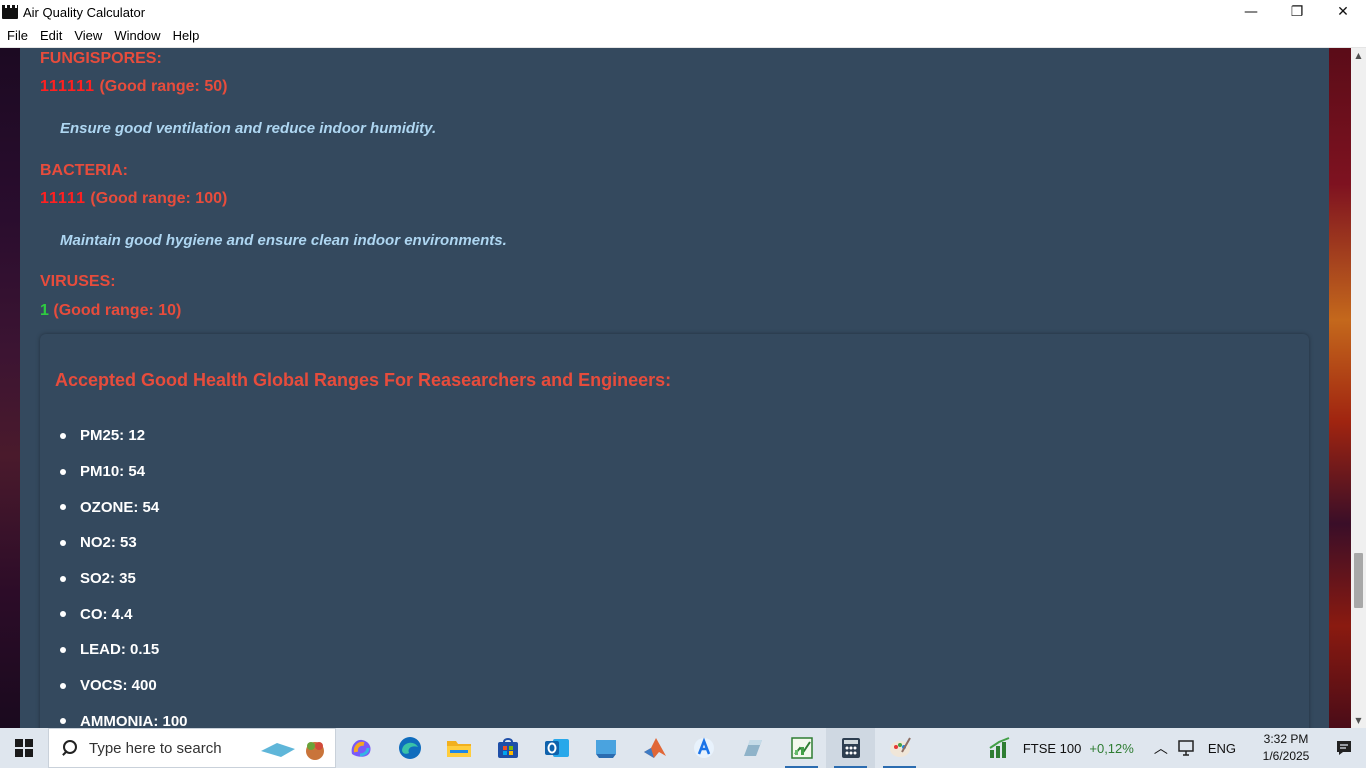  What do you see at coordinates (10, 388) in the screenshot?
I see `desktop-wallpaper-left` at bounding box center [10, 388].